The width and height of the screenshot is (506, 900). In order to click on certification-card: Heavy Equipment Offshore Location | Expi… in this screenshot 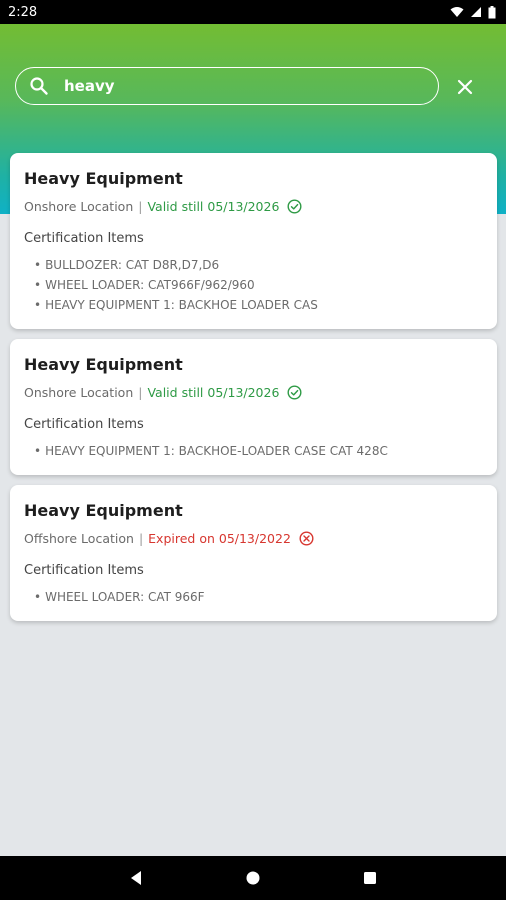, I will do `click(253, 553)`.